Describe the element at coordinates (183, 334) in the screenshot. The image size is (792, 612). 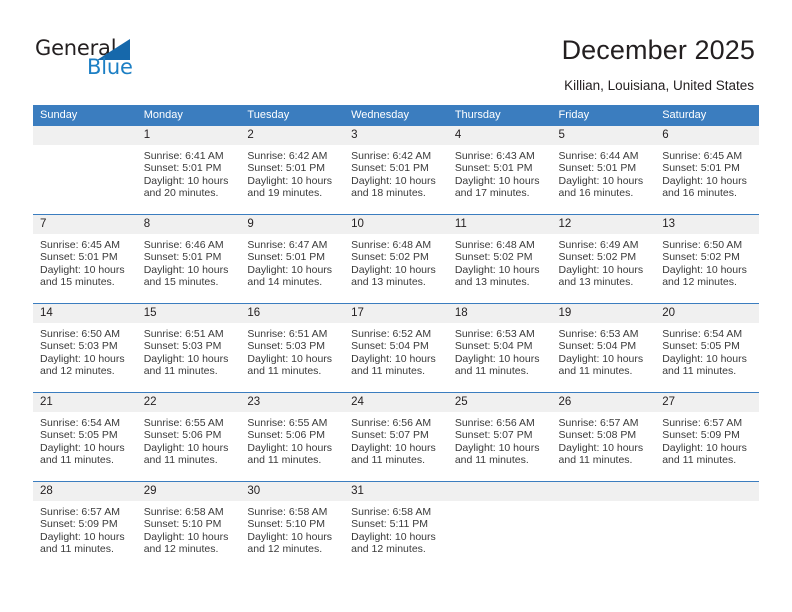
I see `day-info-sunrise: Sunrise: 6:51 AM` at that location.